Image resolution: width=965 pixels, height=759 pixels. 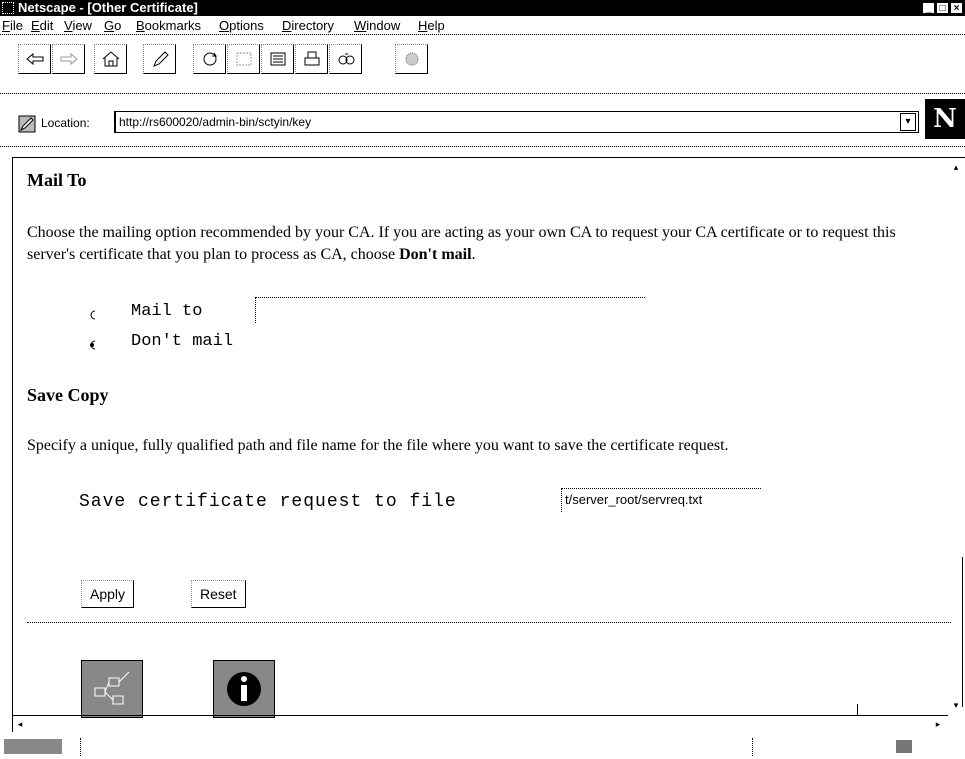 I want to click on reload-icon, so click(x=210, y=59).